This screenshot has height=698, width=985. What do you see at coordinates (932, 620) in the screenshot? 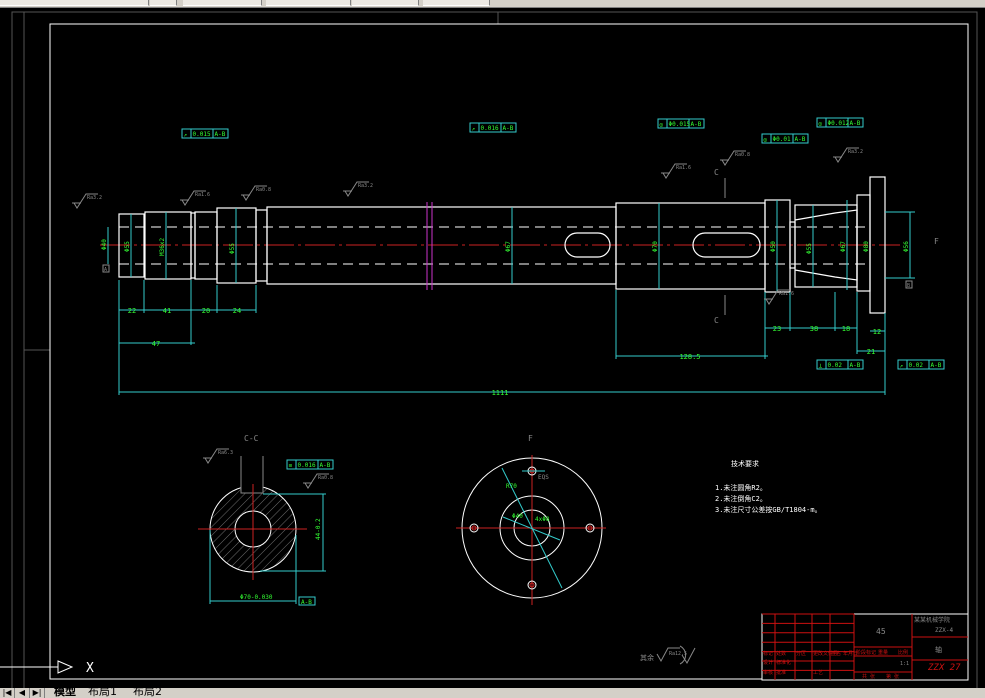
I see `company: 某某机械学院` at bounding box center [932, 620].